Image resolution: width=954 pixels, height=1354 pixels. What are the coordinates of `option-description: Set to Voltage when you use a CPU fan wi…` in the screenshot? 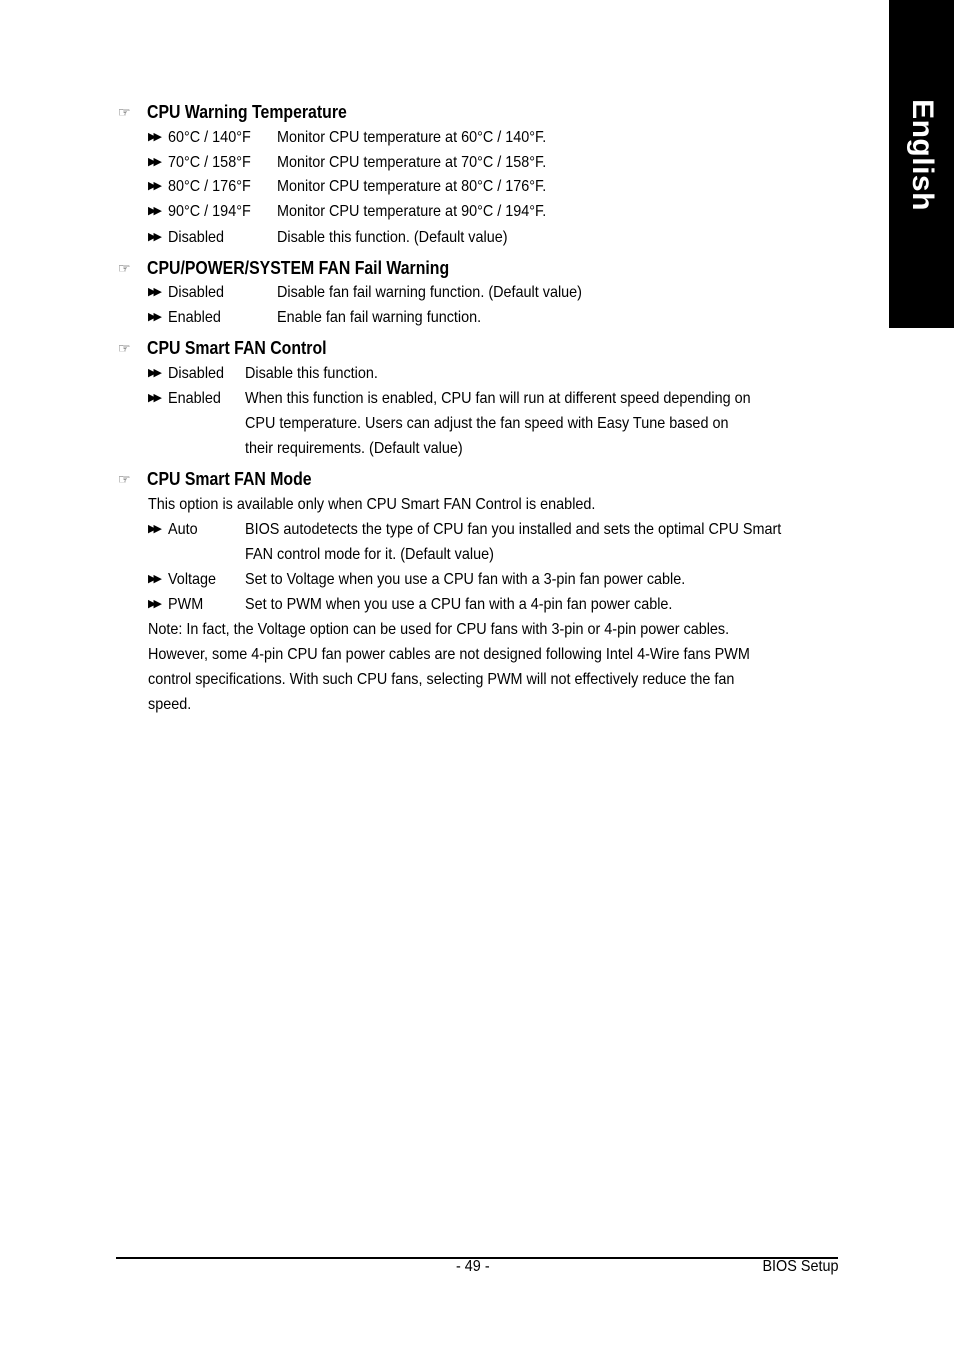 It's located at (465, 579).